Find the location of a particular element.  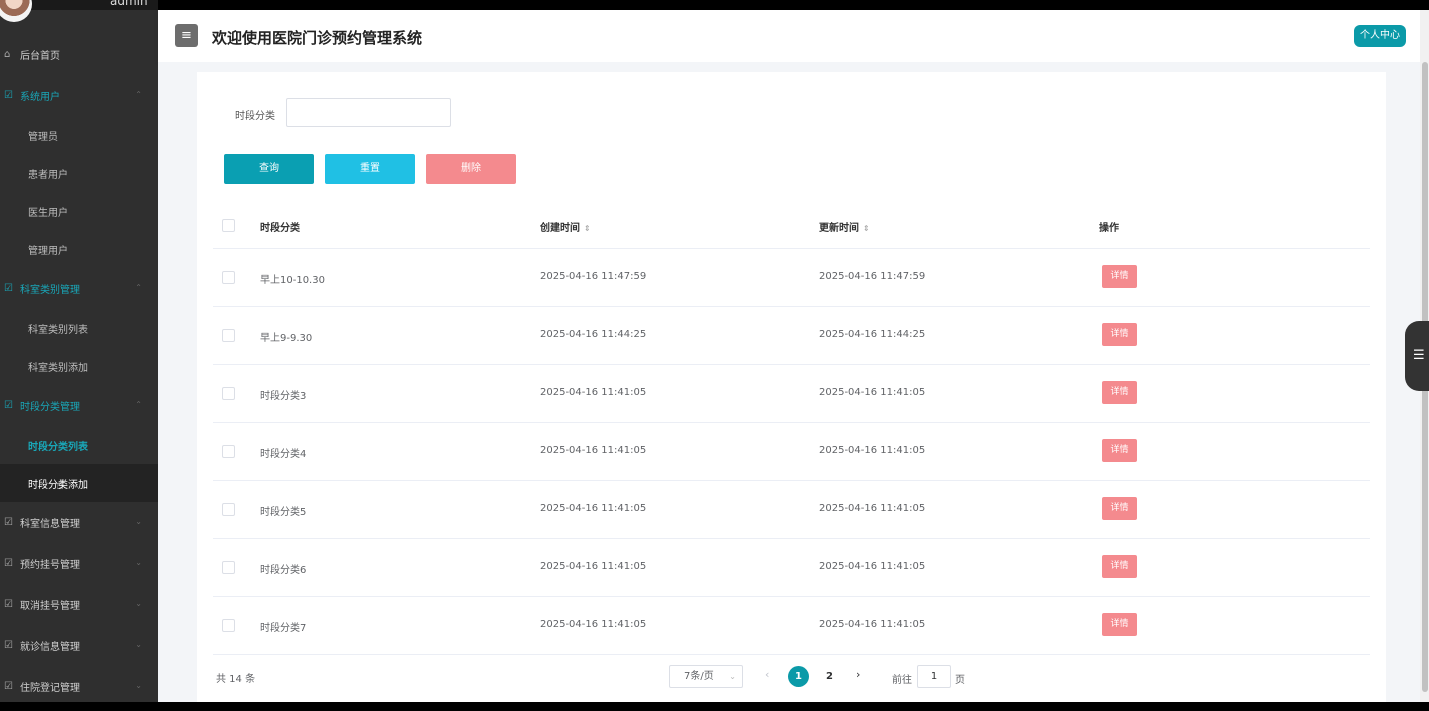

sidebar-item-label: 时段分类列表 is located at coordinates (58, 447).